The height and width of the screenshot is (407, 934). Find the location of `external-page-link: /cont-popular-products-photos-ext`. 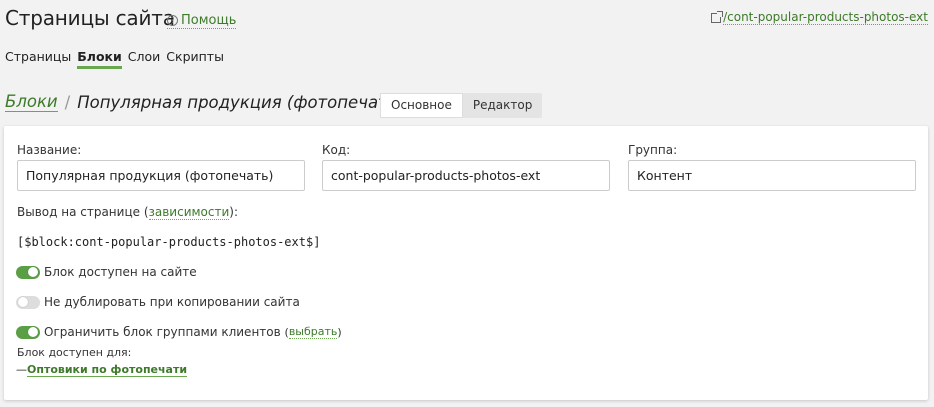

external-page-link: /cont-popular-products-photos-ext is located at coordinates (819, 17).